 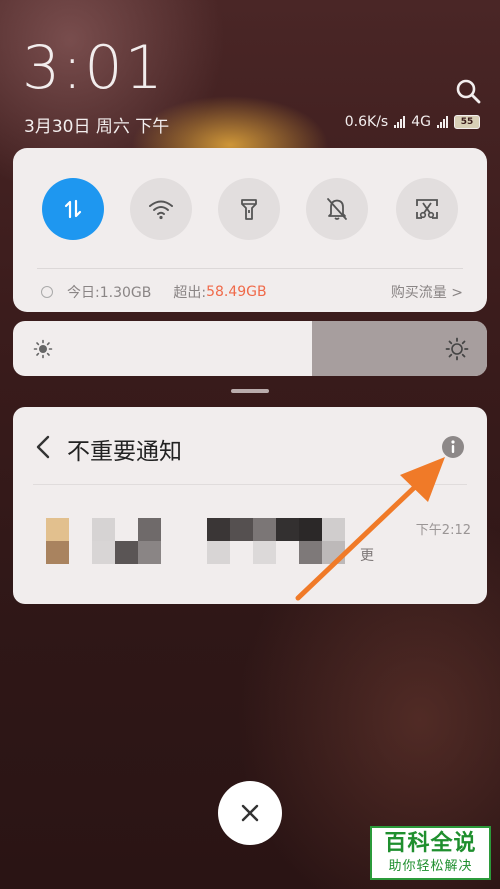 What do you see at coordinates (430, 843) in the screenshot?
I see `watermark-line1: 百科全说` at bounding box center [430, 843].